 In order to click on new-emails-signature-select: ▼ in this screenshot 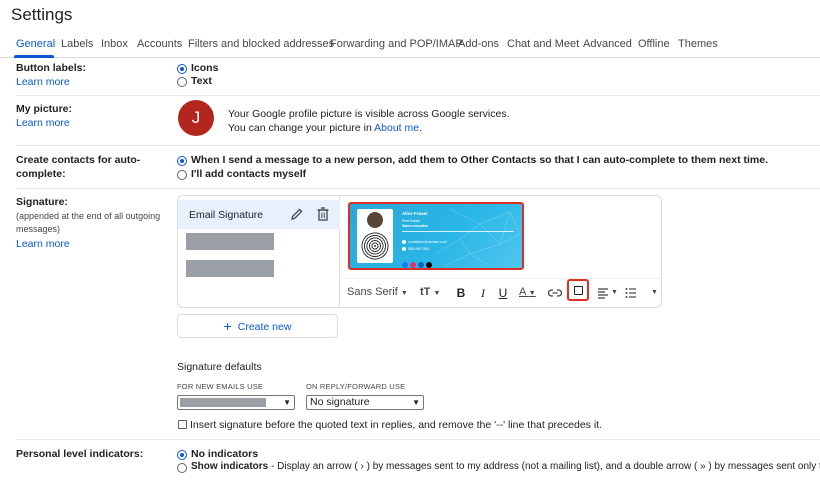, I will do `click(236, 402)`.